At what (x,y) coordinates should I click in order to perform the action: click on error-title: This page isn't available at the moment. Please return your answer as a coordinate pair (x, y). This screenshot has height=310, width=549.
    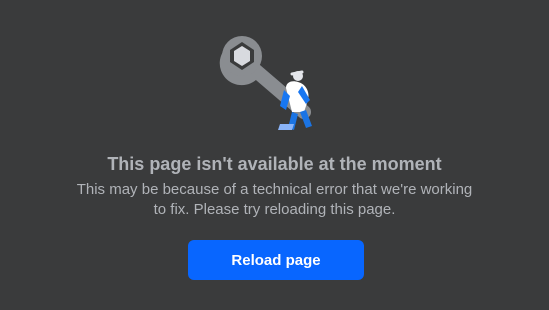
    Looking at the image, I should click on (274, 164).